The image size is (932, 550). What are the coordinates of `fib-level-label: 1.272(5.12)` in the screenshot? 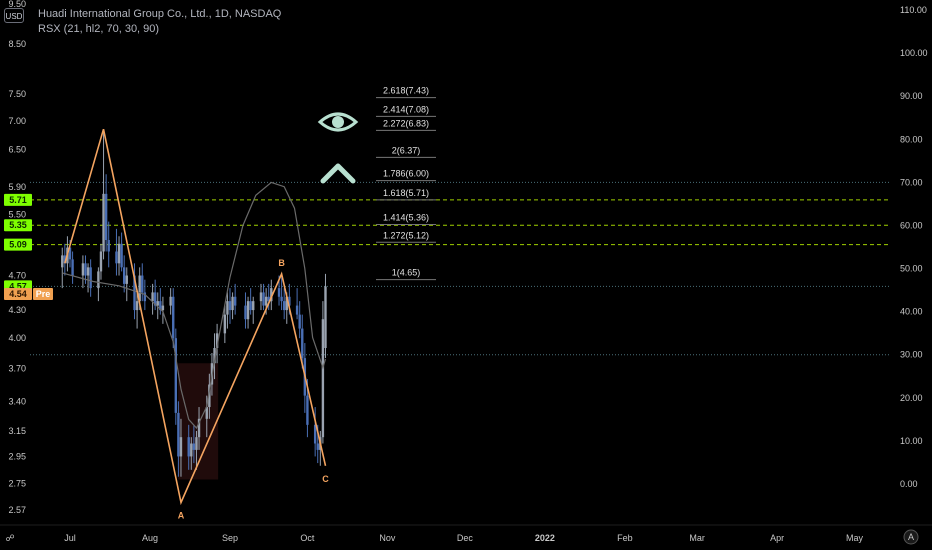 It's located at (406, 235).